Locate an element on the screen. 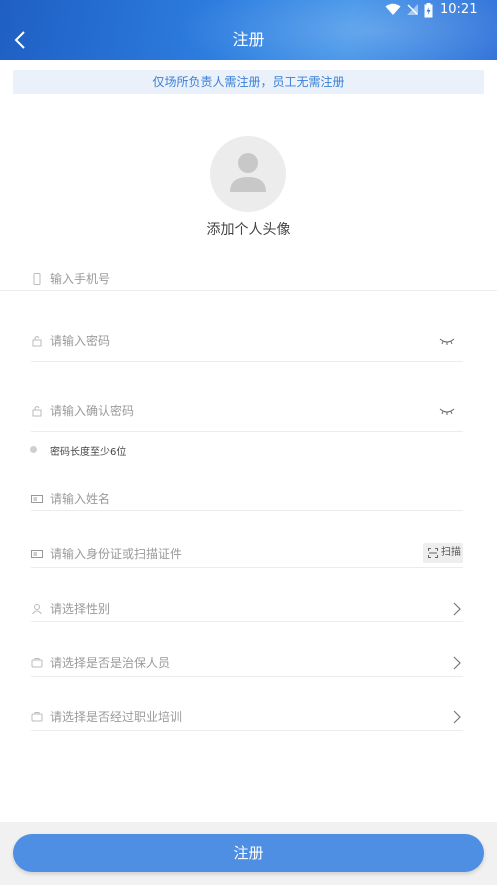 This screenshot has height=885, width=497. phone-input is located at coordinates (240, 279).